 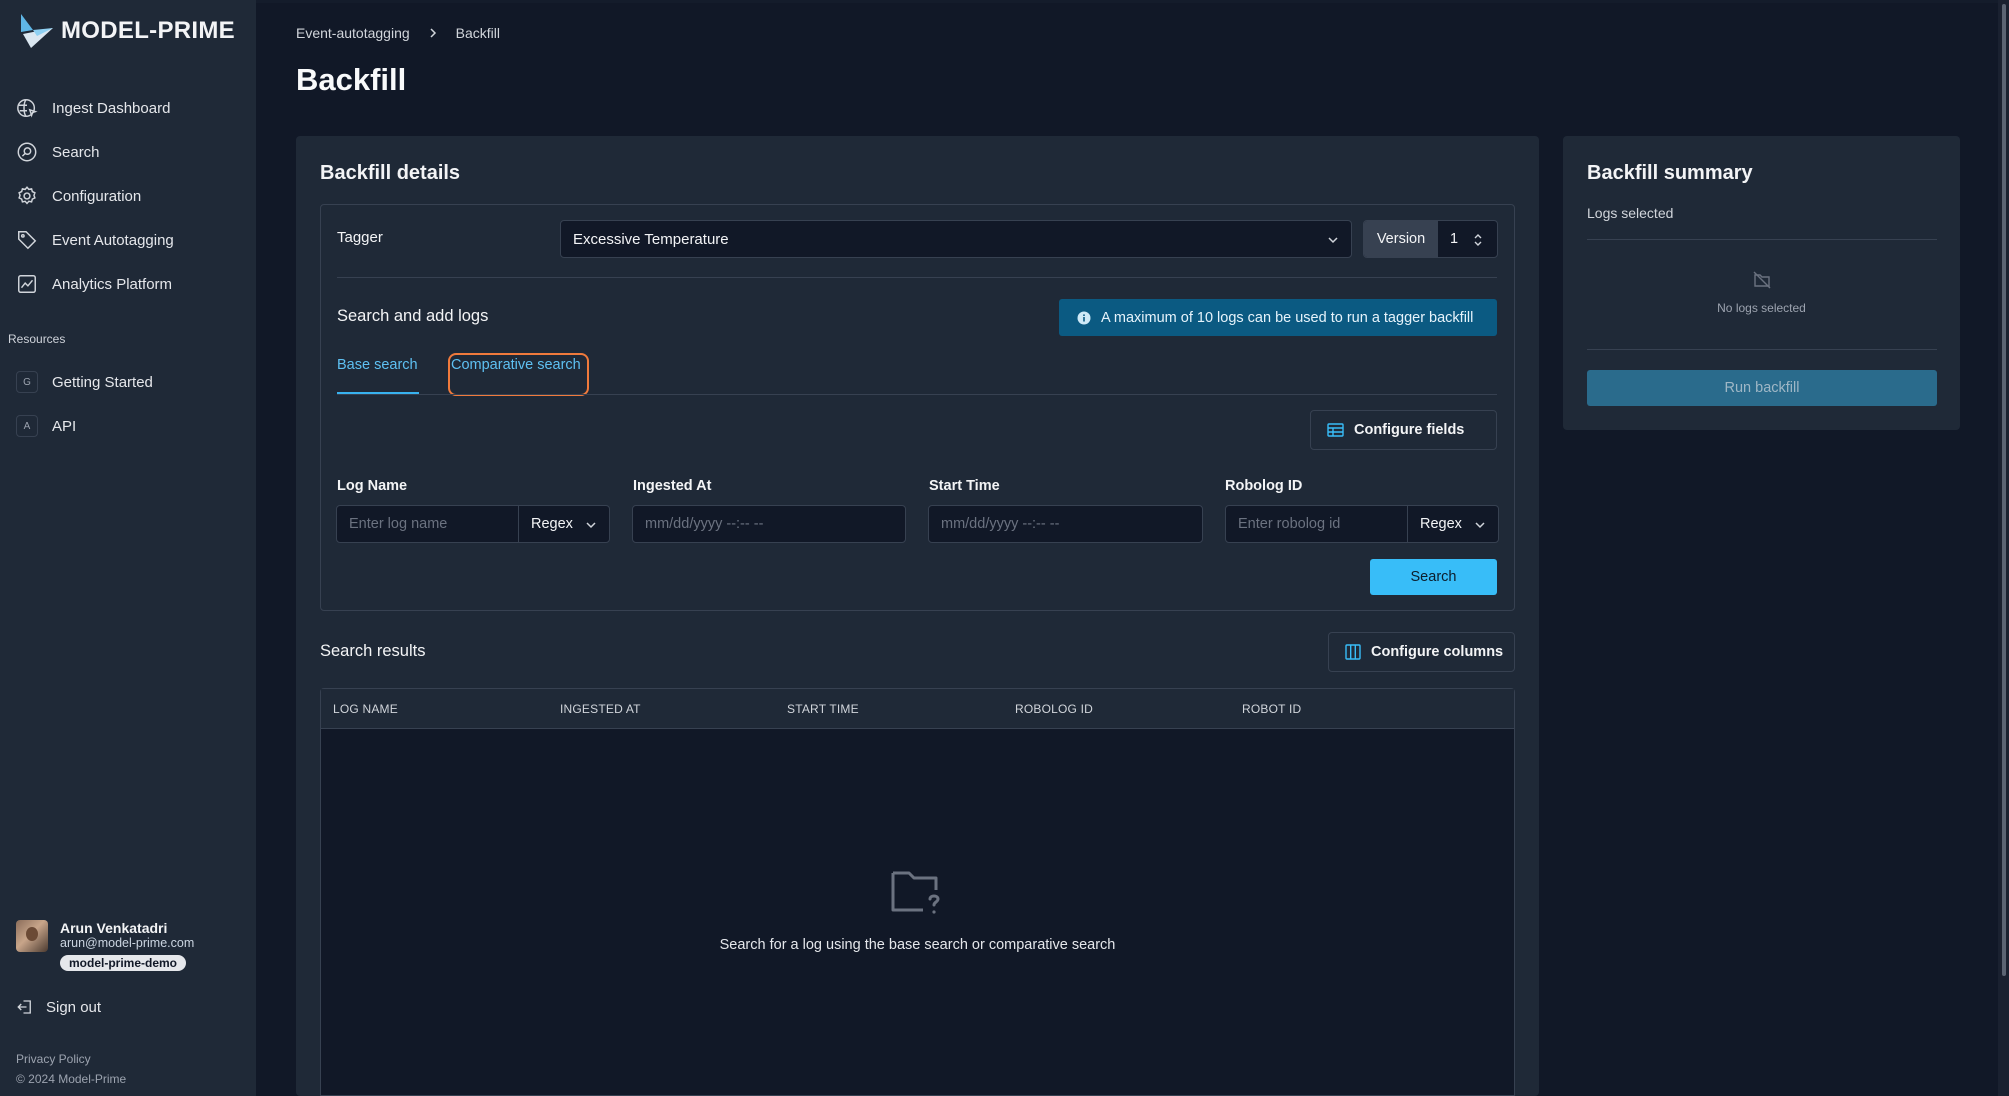 What do you see at coordinates (127, 943) in the screenshot?
I see `user-email: arun@model-prime.com` at bounding box center [127, 943].